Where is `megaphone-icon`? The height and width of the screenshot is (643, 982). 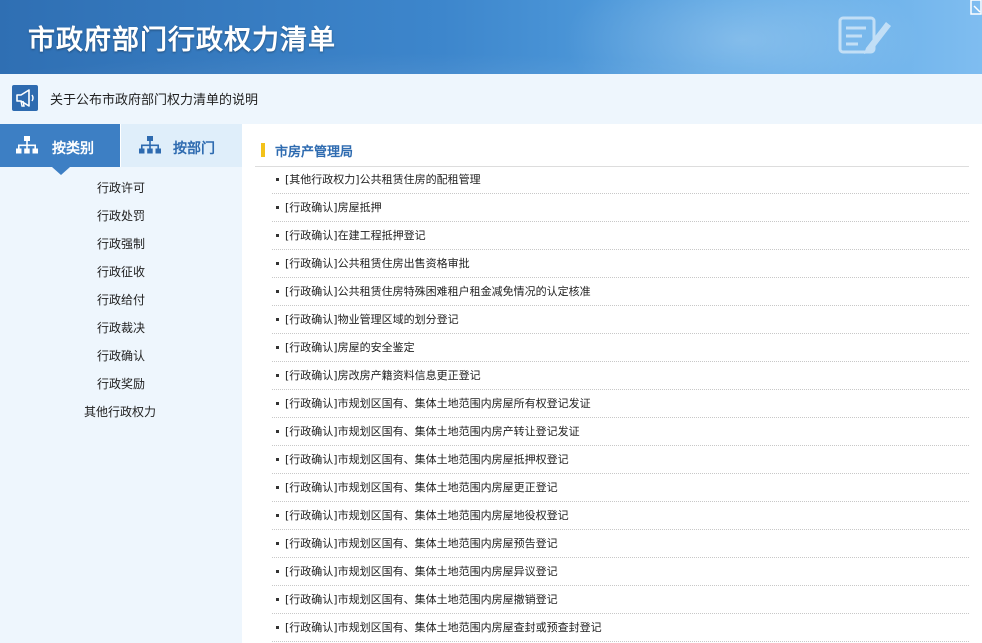
megaphone-icon is located at coordinates (25, 98).